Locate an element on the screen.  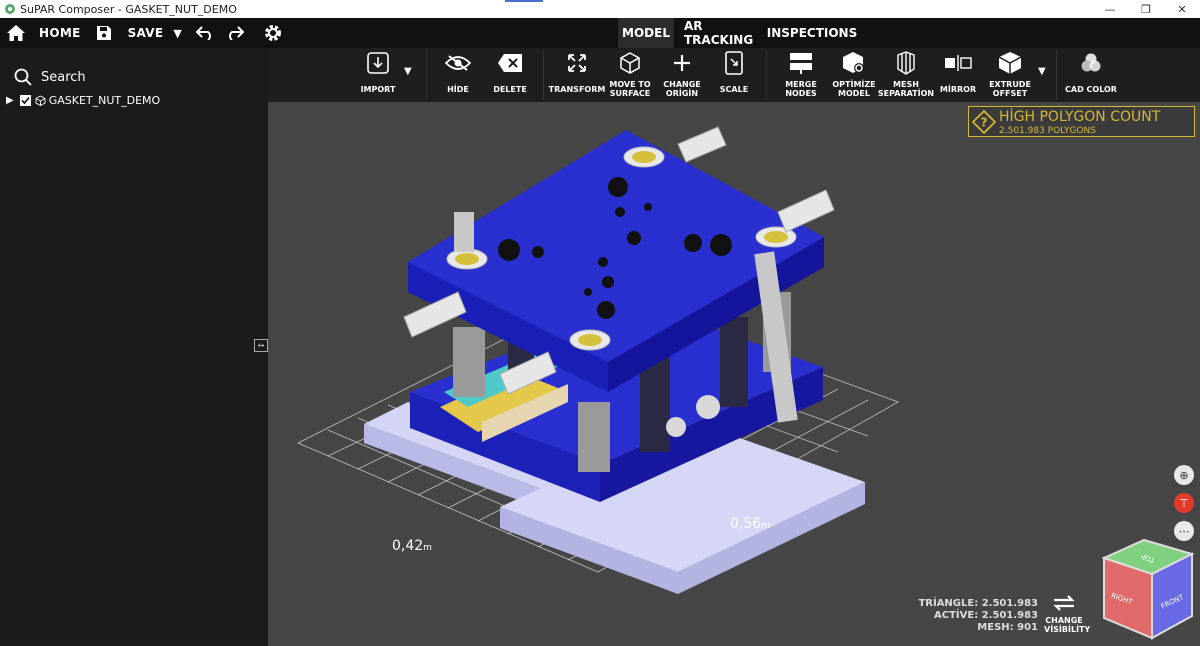
tab-model: MODEL is located at coordinates (646, 33).